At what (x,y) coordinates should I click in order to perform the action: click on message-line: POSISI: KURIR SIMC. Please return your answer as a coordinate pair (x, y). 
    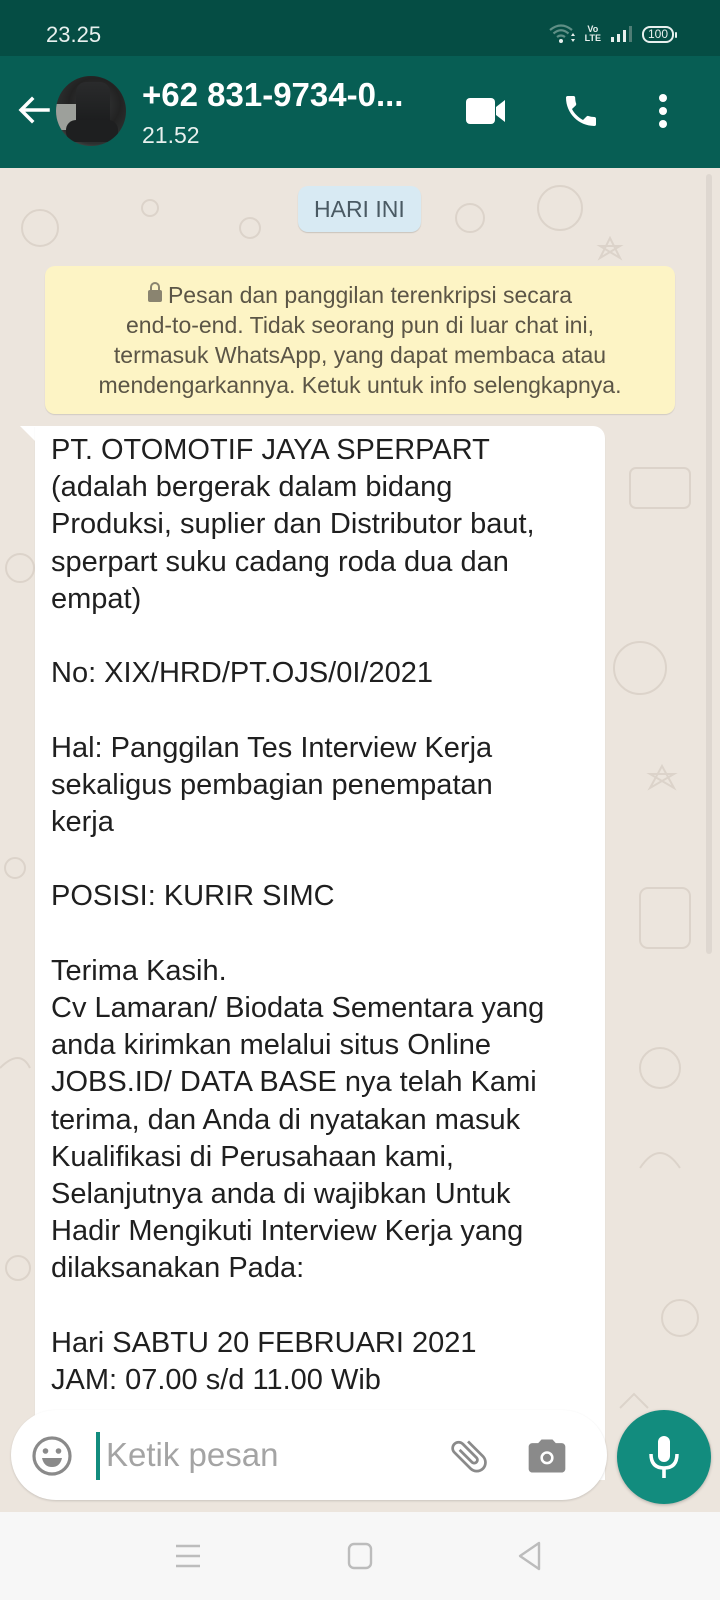
    Looking at the image, I should click on (193, 896).